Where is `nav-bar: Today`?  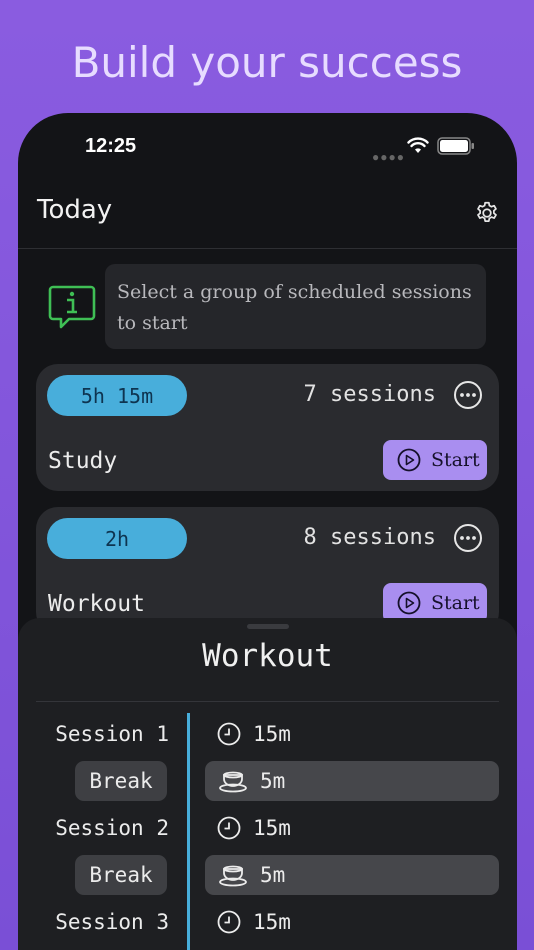 nav-bar: Today is located at coordinates (267, 216).